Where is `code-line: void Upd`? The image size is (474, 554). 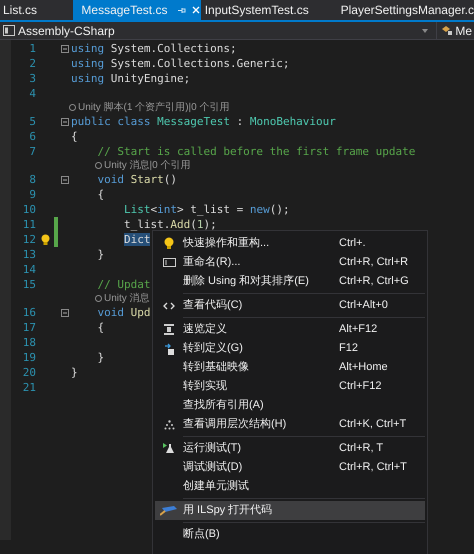
code-line: void Upd is located at coordinates (123, 312).